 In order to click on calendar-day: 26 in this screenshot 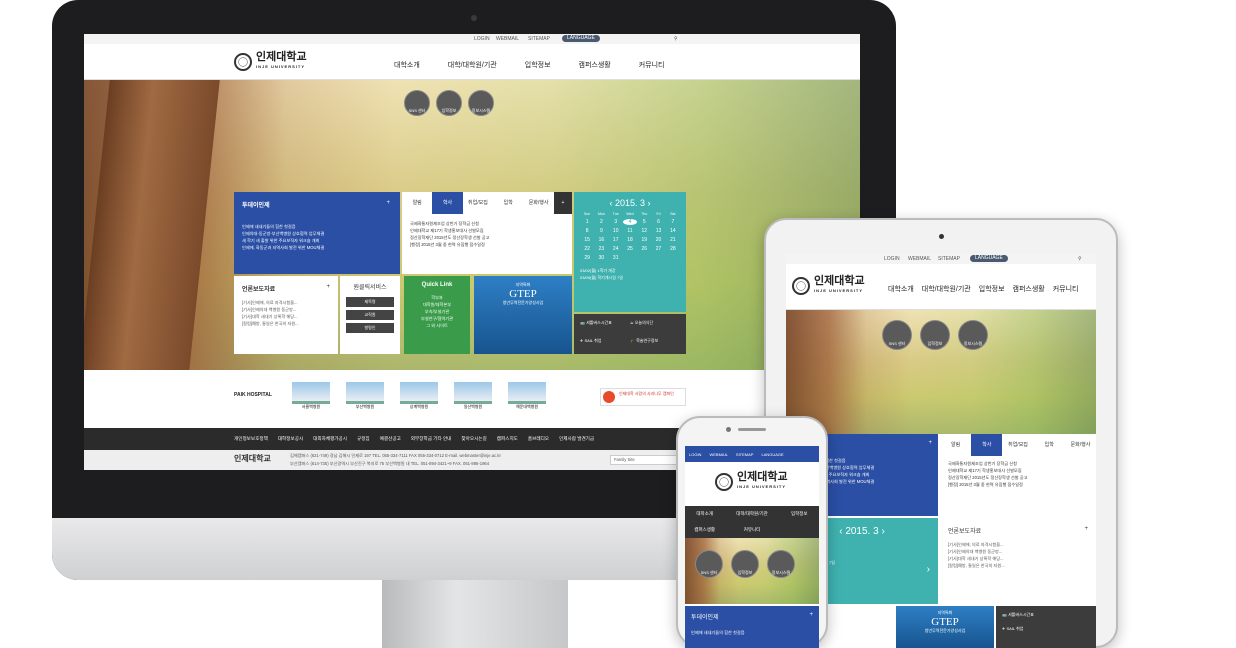, I will do `click(644, 249)`.